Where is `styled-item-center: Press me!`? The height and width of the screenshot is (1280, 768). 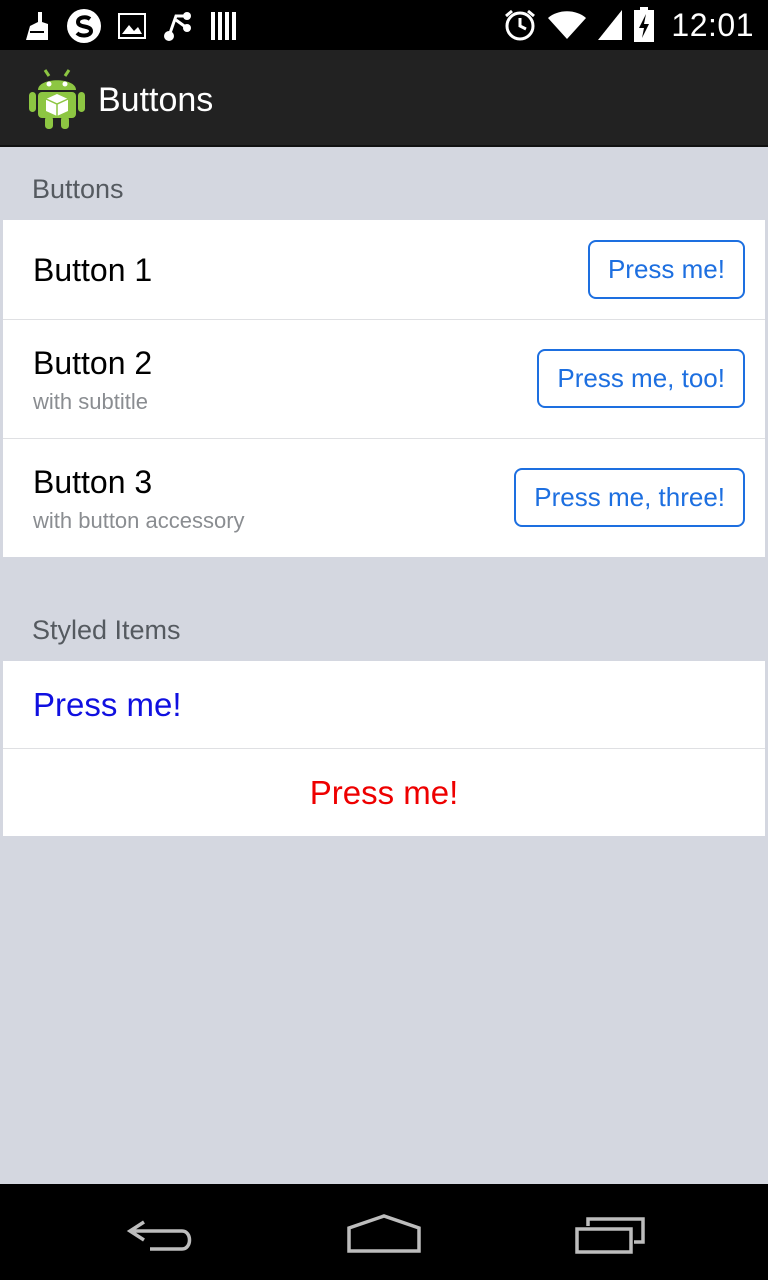
styled-item-center: Press me! is located at coordinates (384, 792).